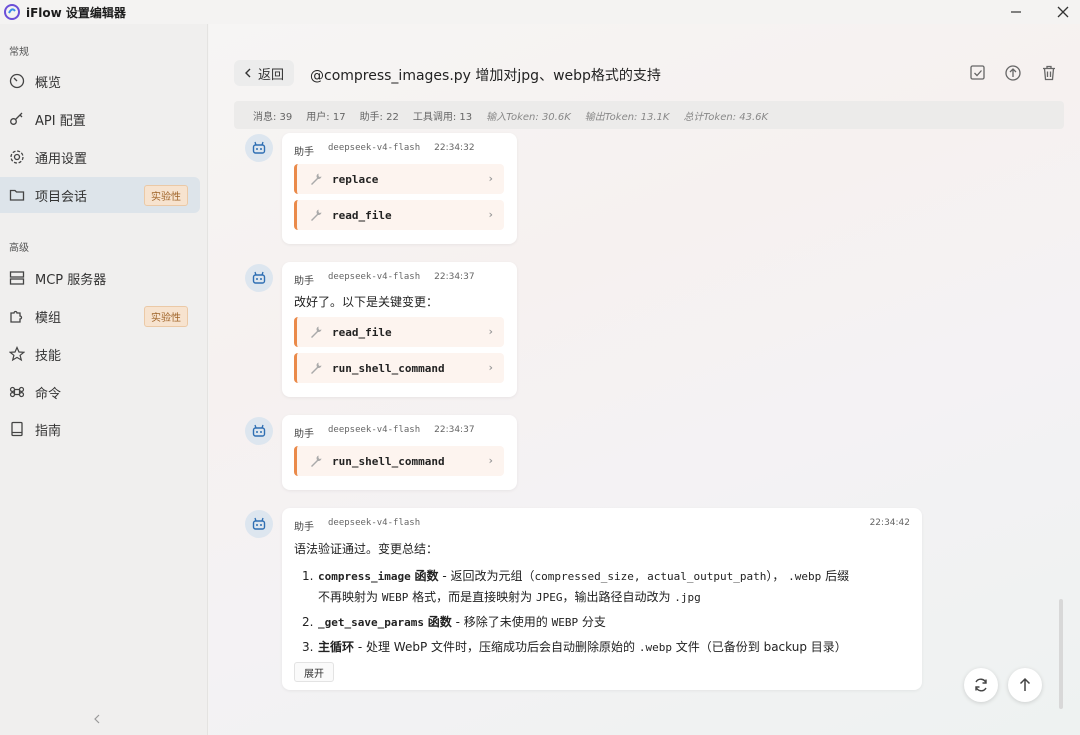 This screenshot has height=735, width=1080. Describe the element at coordinates (454, 622) in the screenshot. I see `list-item: 2. _get_save_params 函数 - 移除了未使用的 WEBP 分支` at that location.